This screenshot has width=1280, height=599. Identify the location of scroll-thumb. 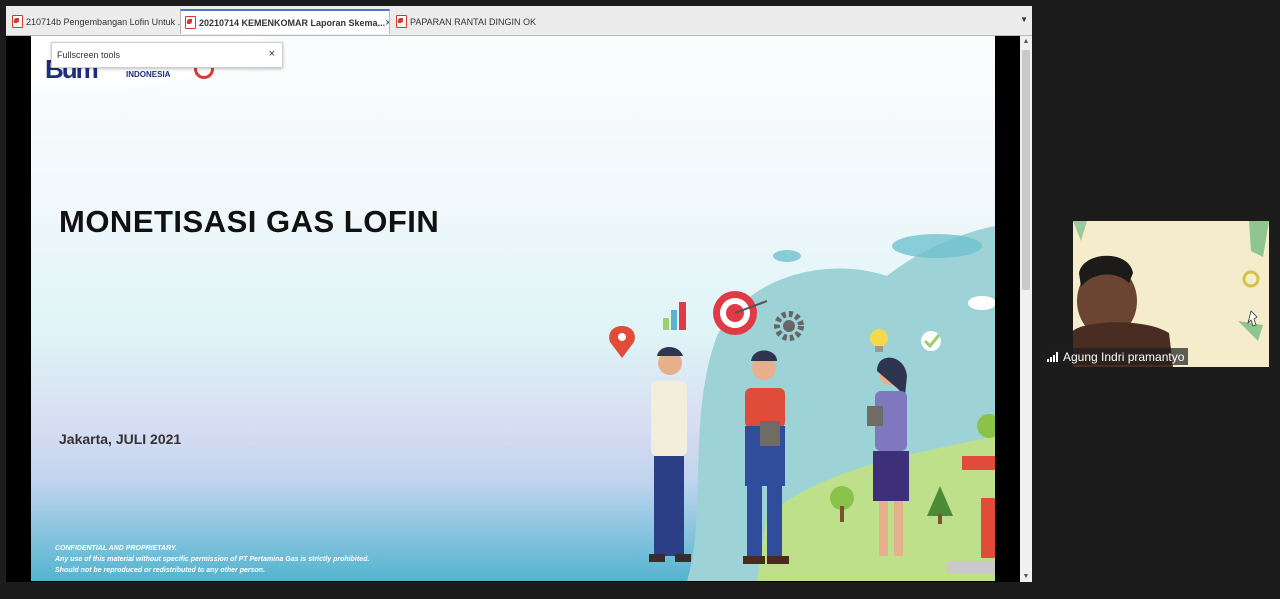
(1026, 170).